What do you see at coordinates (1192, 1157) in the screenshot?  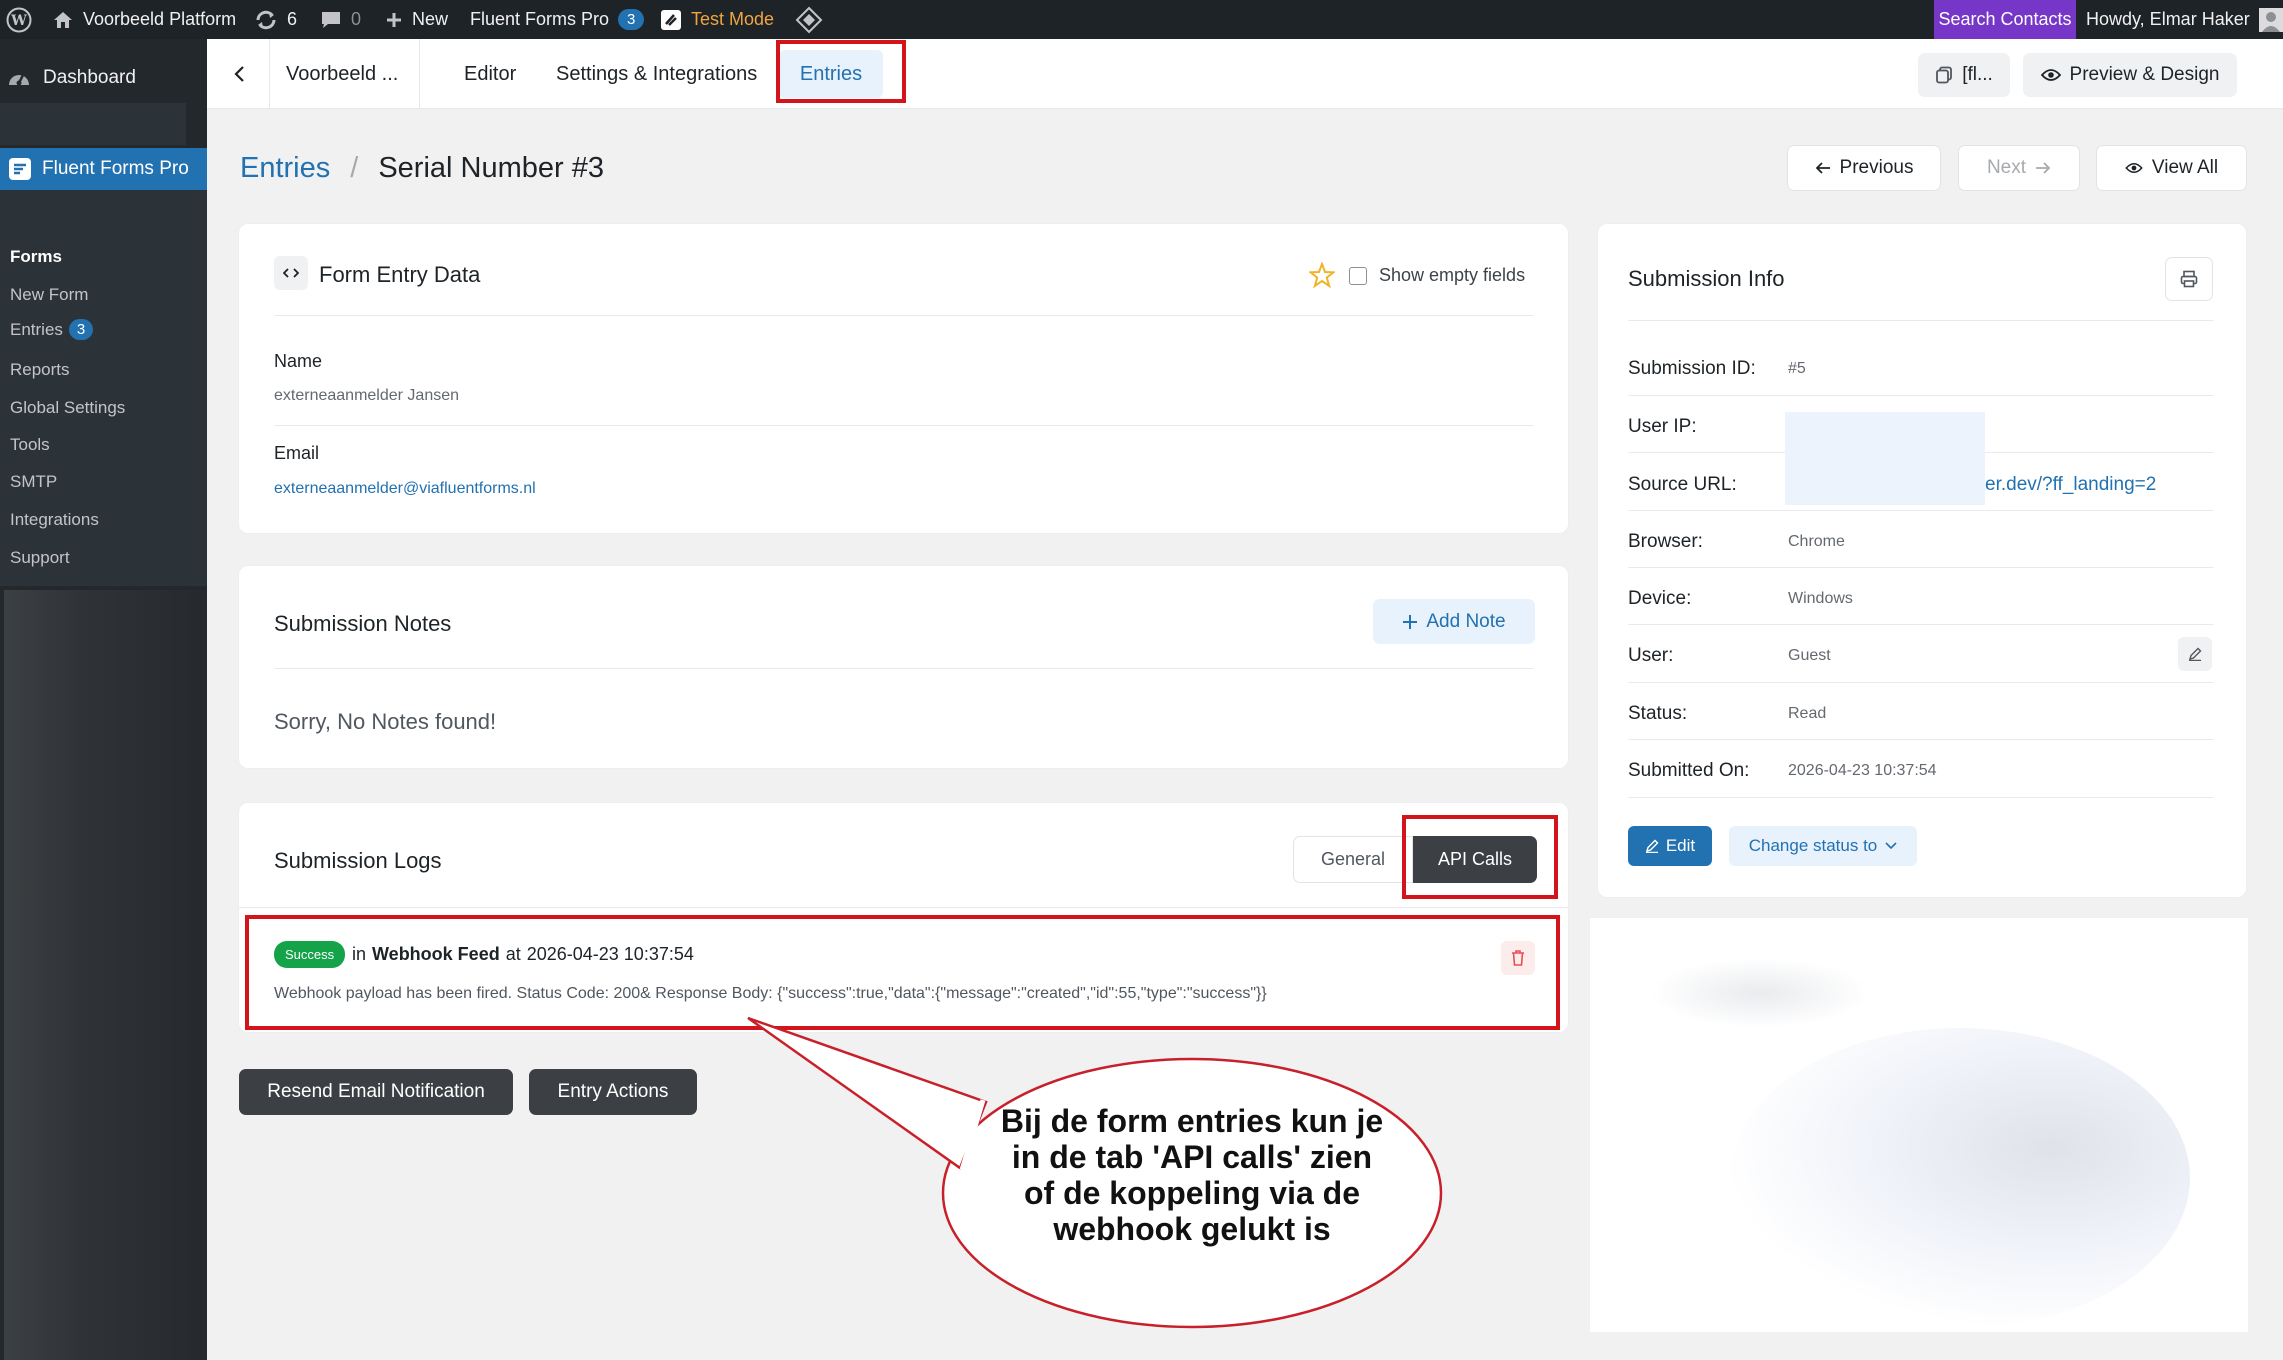 I see `callout-line: in de tab 'API calls' zien` at bounding box center [1192, 1157].